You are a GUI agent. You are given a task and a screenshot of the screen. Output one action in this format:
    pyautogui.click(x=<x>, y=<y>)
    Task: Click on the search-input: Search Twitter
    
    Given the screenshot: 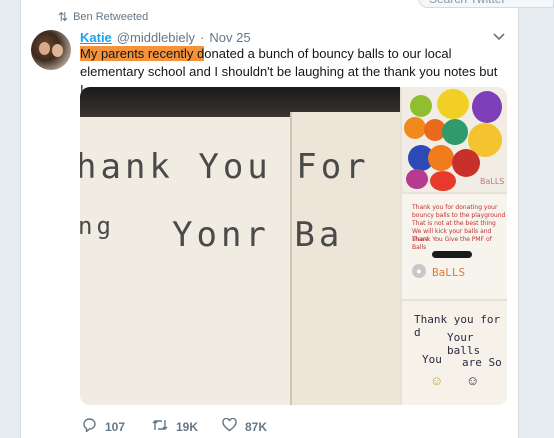 What is the action you would take?
    pyautogui.click(x=486, y=4)
    